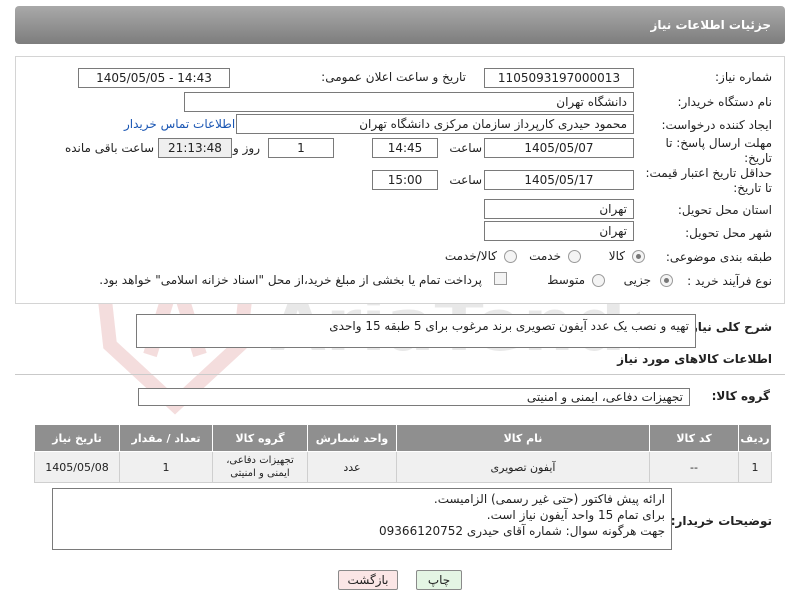  Describe the element at coordinates (666, 280) in the screenshot. I see `process-partial-radio` at that location.